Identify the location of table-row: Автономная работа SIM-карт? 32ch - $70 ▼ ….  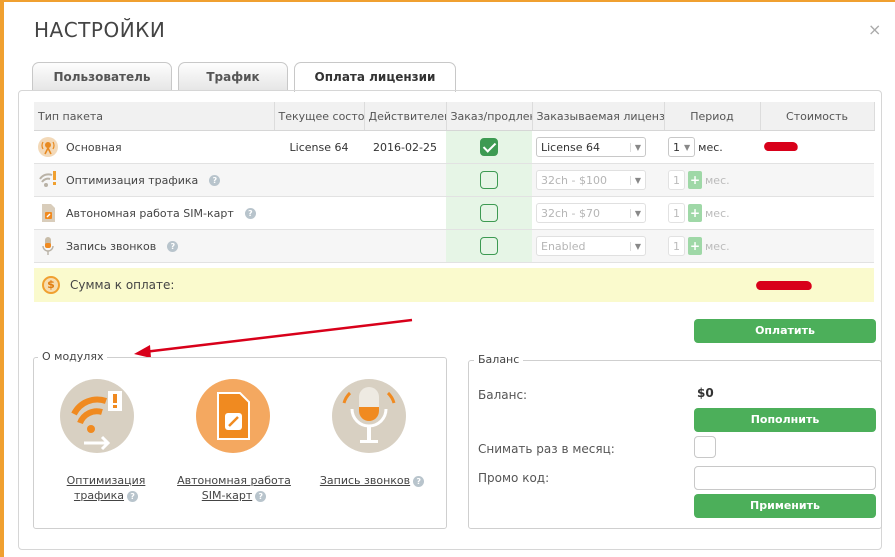
(454, 213).